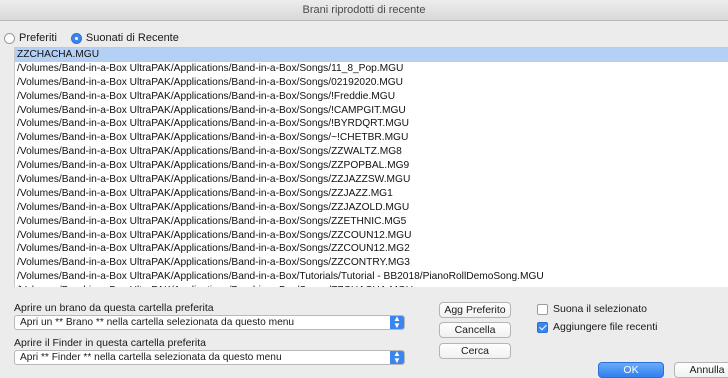  I want to click on add-recent-checkbox, so click(542, 327).